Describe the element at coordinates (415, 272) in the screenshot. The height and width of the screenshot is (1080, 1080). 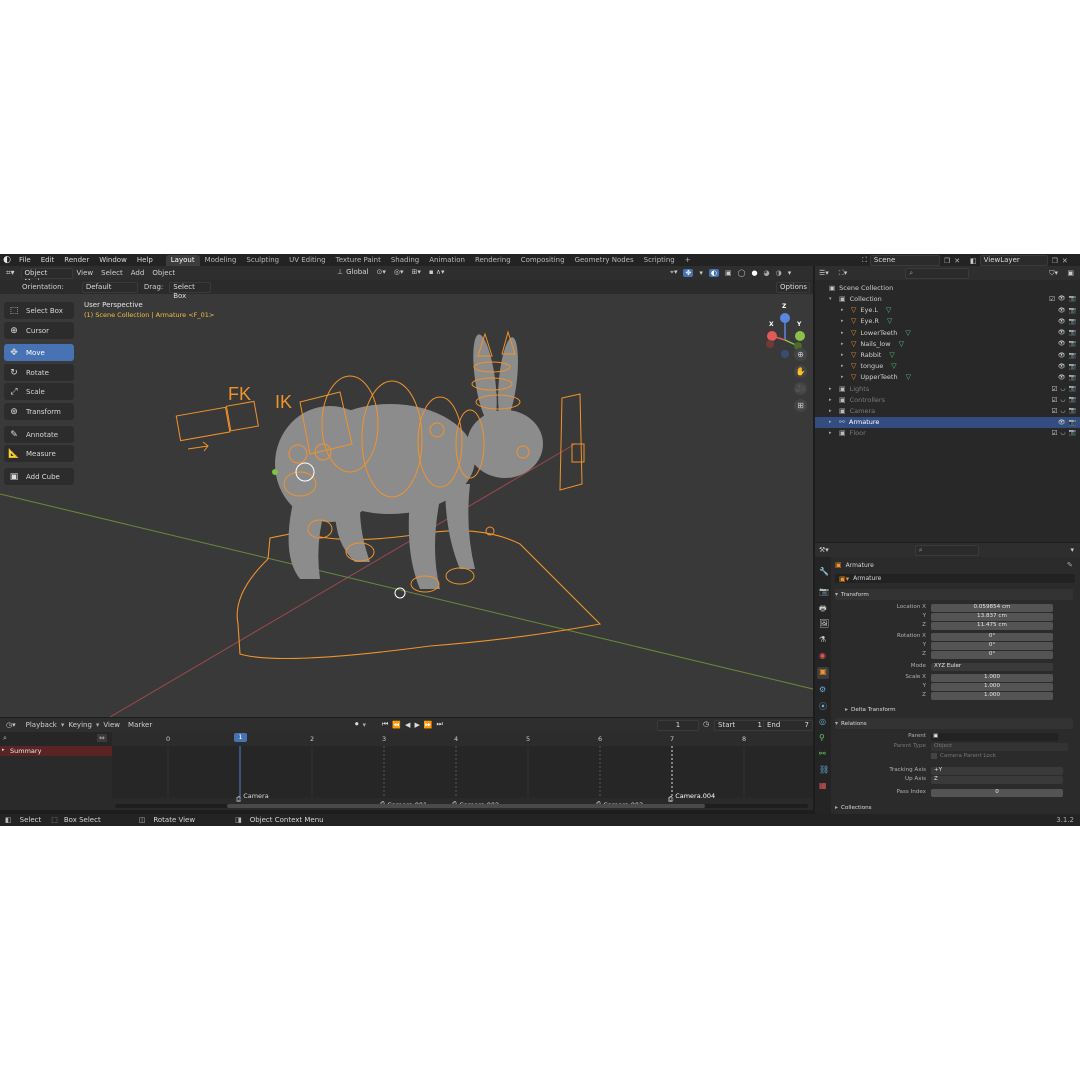
I see `snap-target-icon: ⊞▾` at that location.